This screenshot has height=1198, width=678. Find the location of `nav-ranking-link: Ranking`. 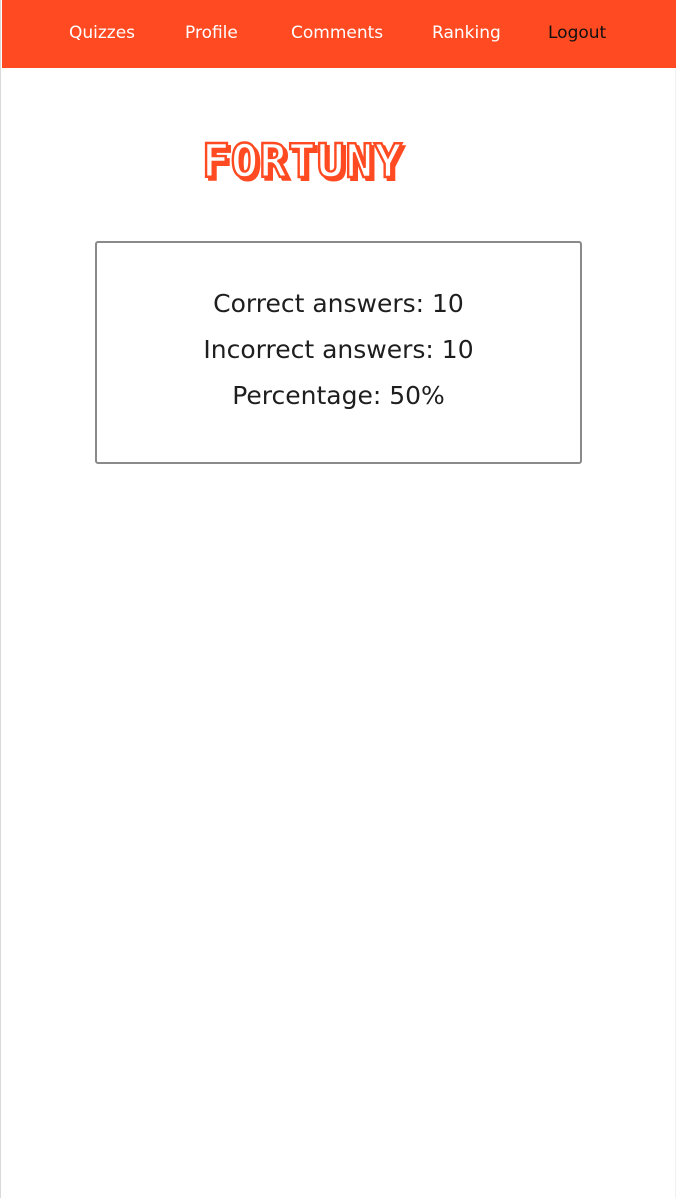

nav-ranking-link: Ranking is located at coordinates (466, 33).